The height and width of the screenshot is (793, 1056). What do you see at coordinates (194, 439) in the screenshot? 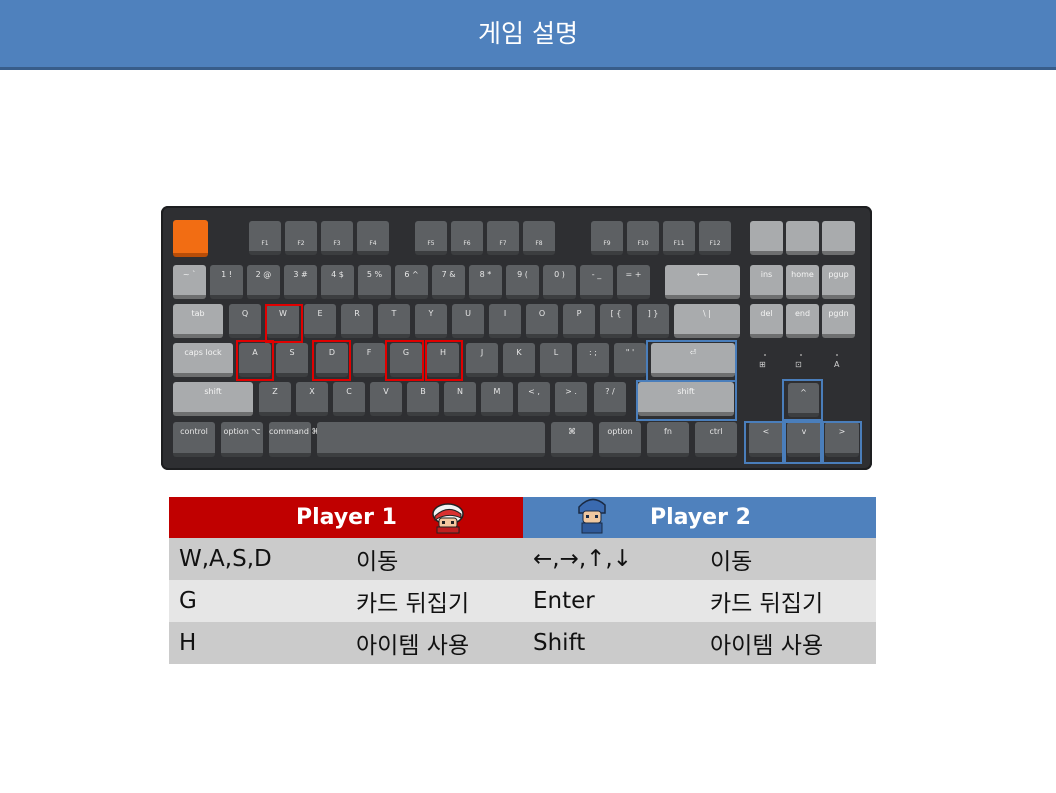
I see `key-control: control` at bounding box center [194, 439].